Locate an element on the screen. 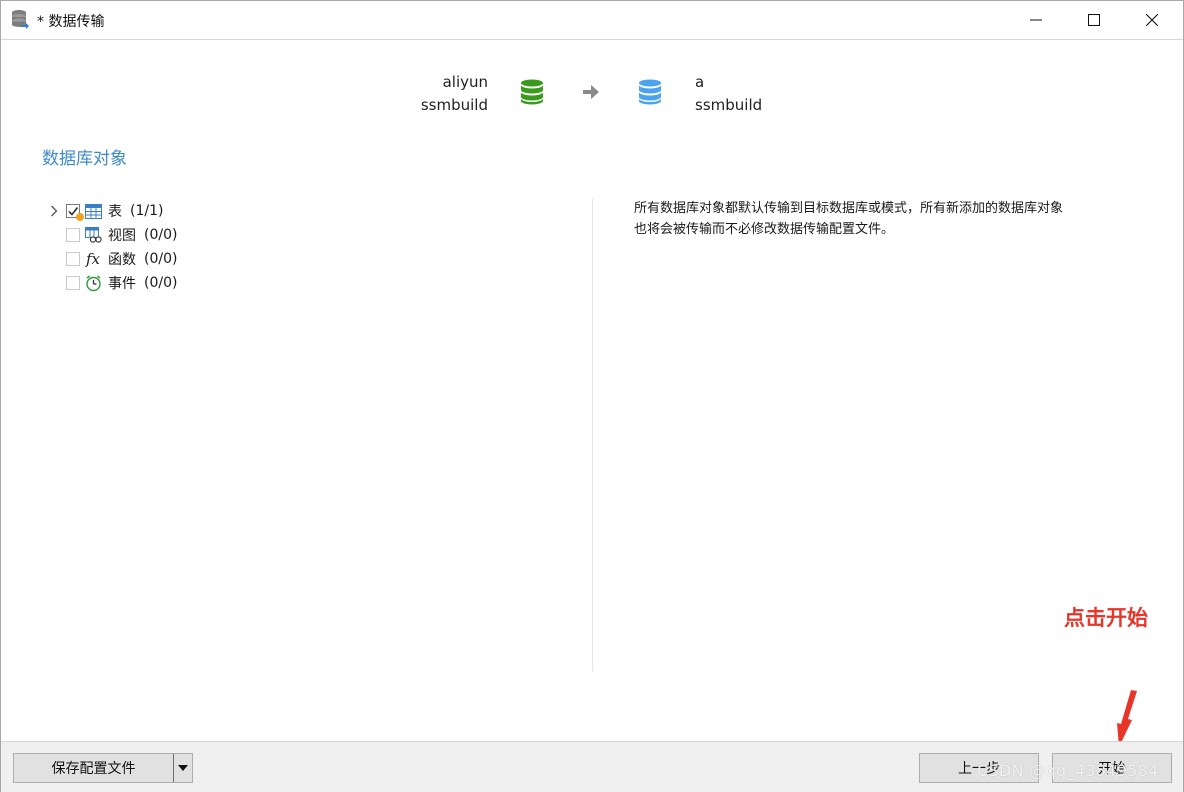 Image resolution: width=1184 pixels, height=792 pixels. close-button is located at coordinates (1152, 20).